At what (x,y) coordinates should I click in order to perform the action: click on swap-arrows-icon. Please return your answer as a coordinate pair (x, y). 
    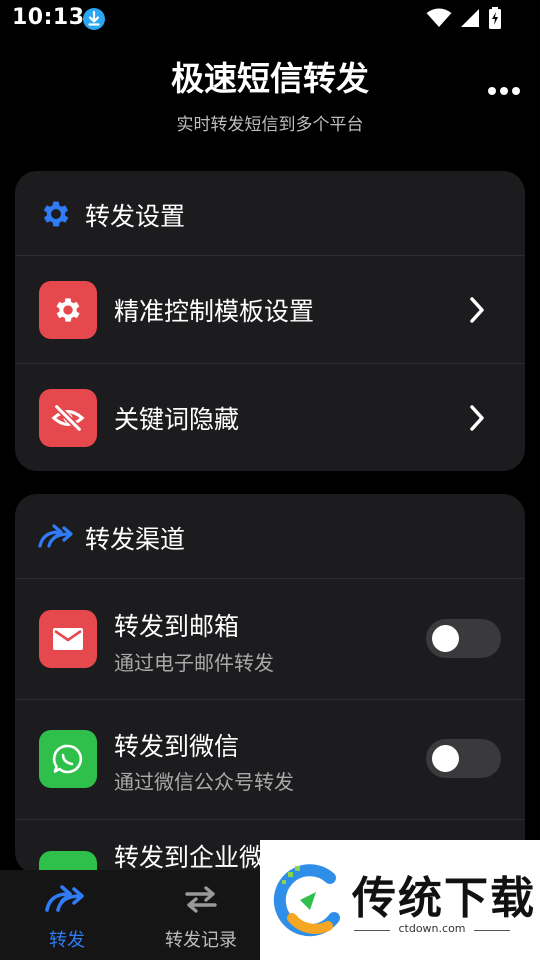
    Looking at the image, I should click on (201, 899).